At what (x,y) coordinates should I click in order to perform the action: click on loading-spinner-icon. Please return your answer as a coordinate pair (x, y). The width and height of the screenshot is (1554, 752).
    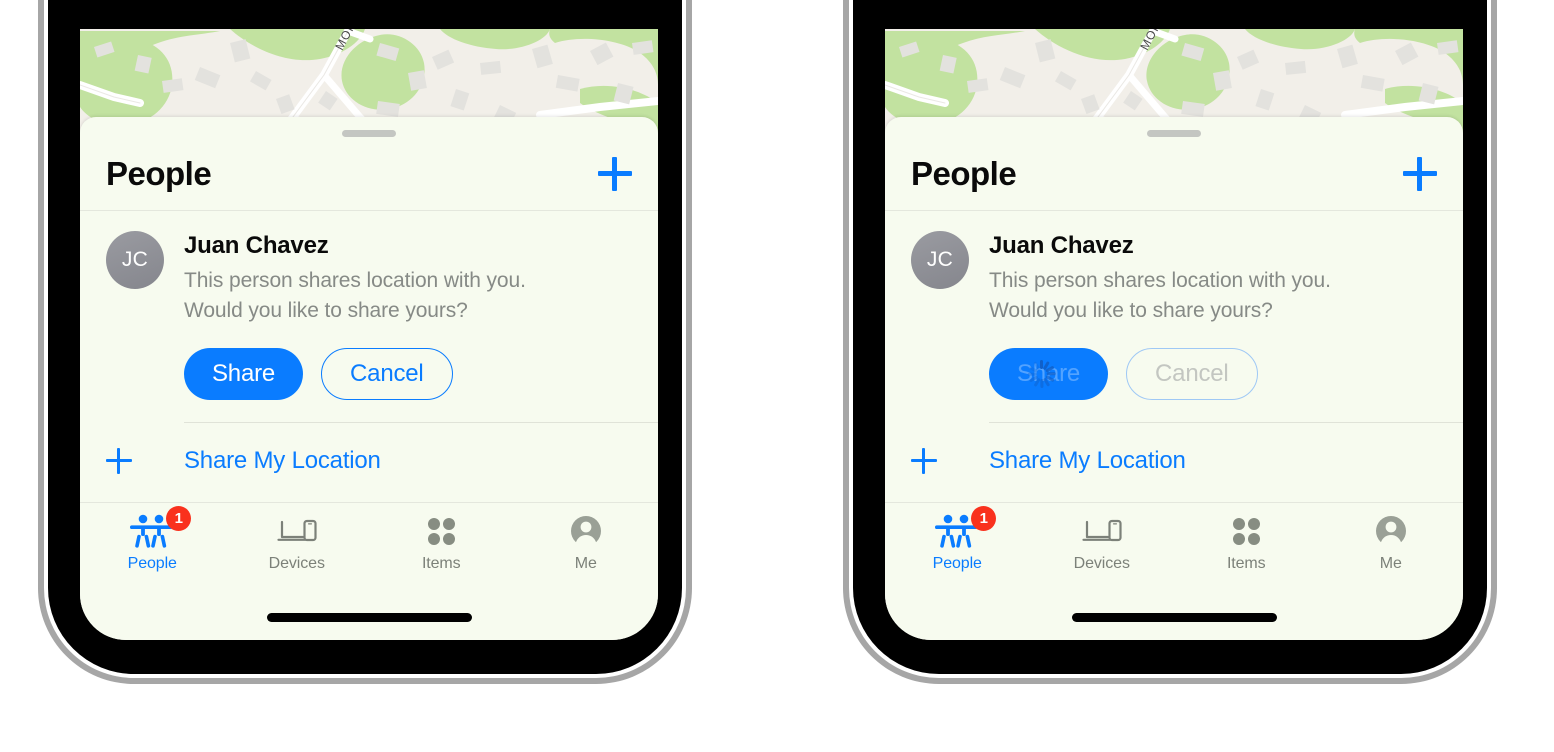
    Looking at the image, I should click on (1042, 374).